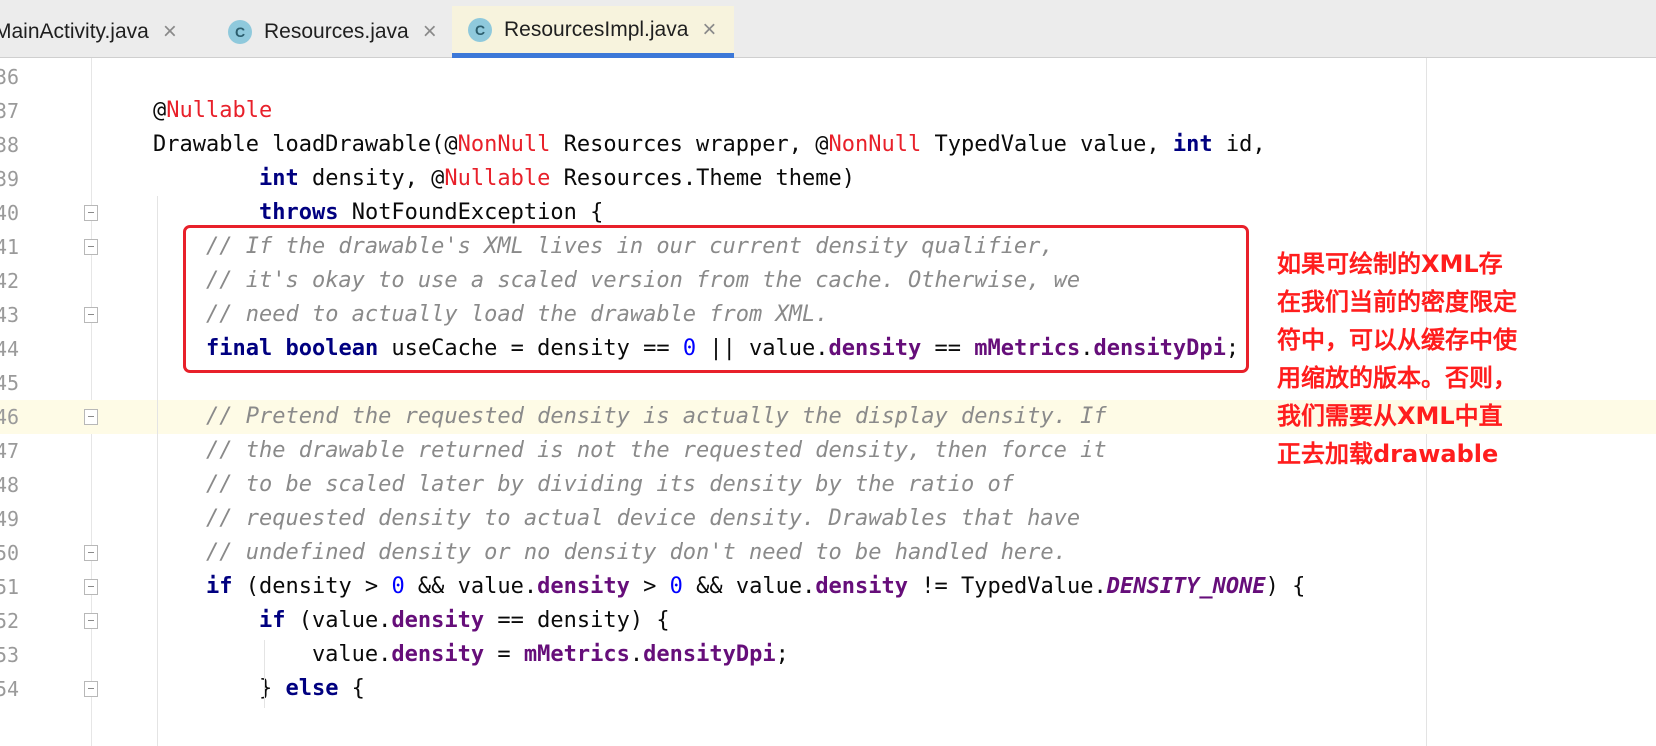 The height and width of the screenshot is (746, 1656). What do you see at coordinates (411, 621) in the screenshot?
I see `code-text: if (value.density == density) {` at bounding box center [411, 621].